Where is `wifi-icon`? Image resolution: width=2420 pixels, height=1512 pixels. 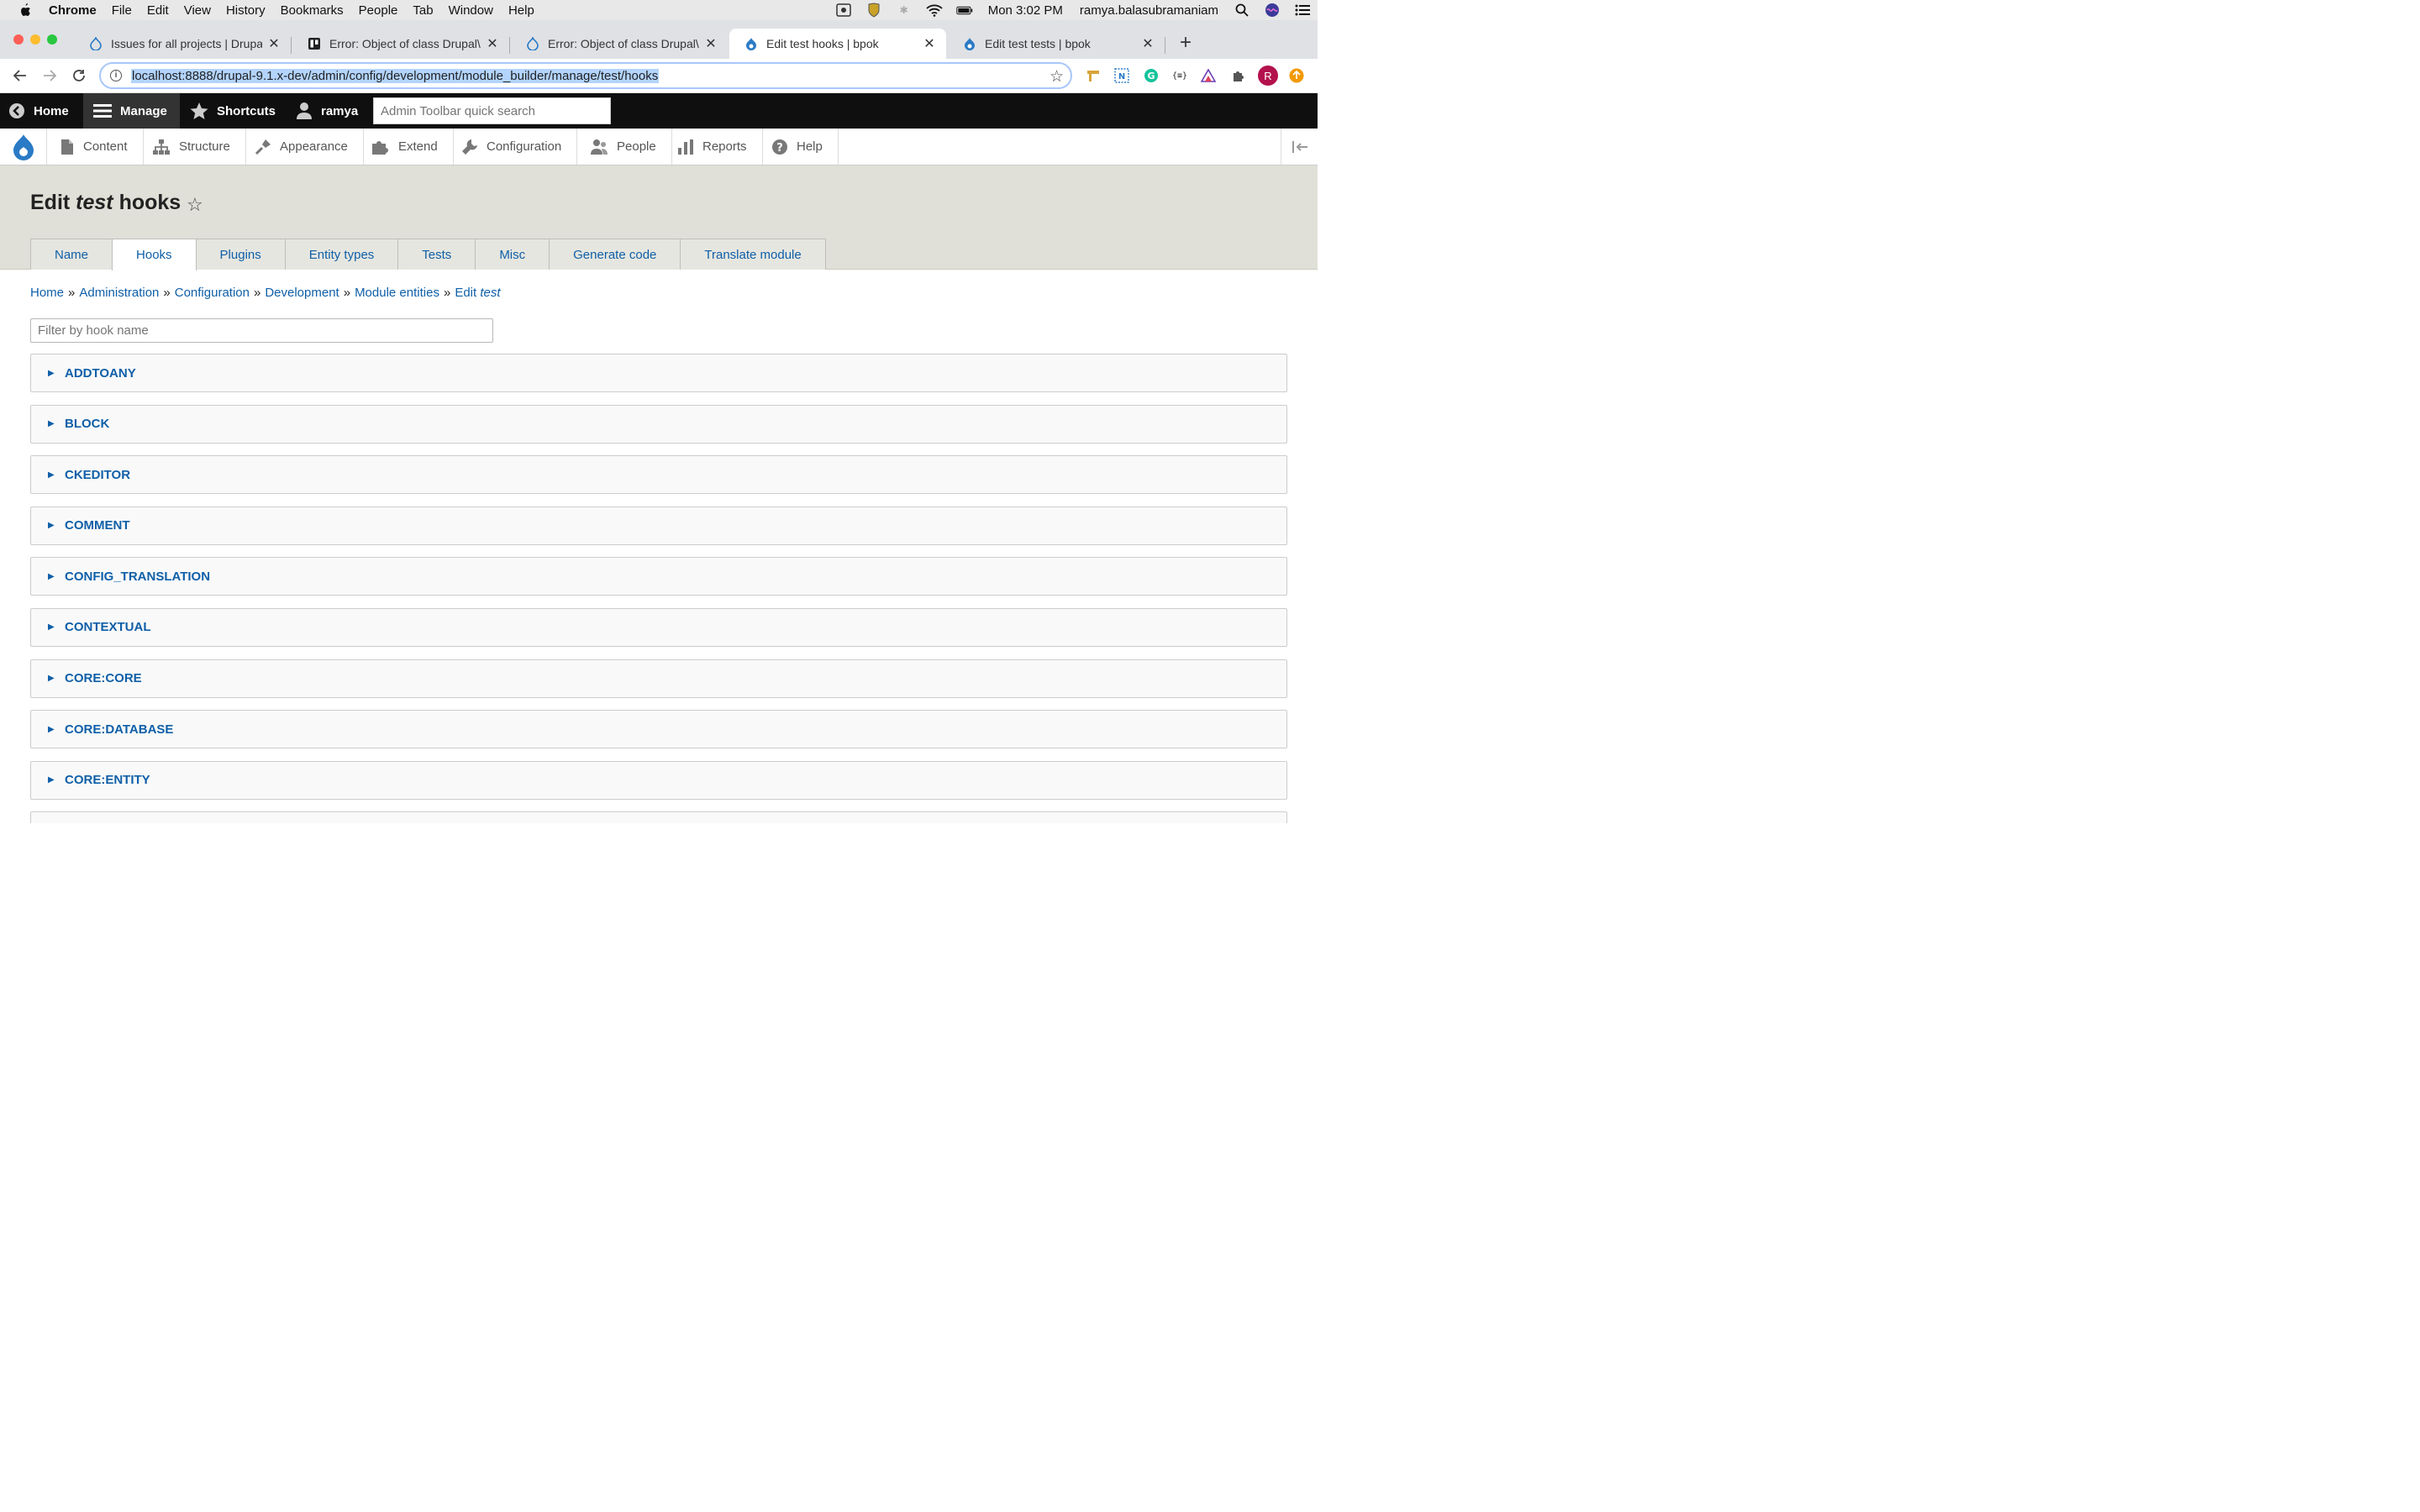
wifi-icon is located at coordinates (934, 10).